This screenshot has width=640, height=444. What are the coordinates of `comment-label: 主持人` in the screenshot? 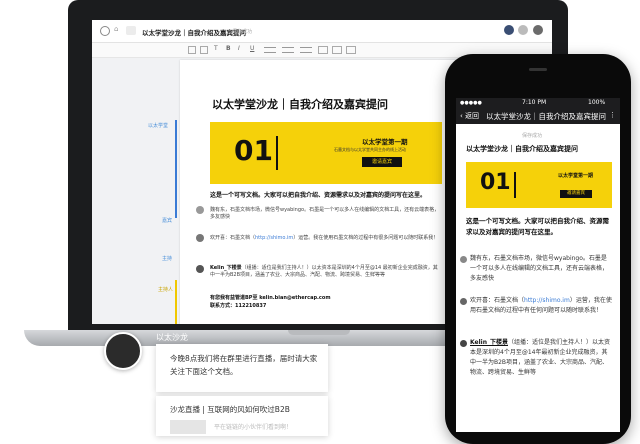 It's located at (165, 289).